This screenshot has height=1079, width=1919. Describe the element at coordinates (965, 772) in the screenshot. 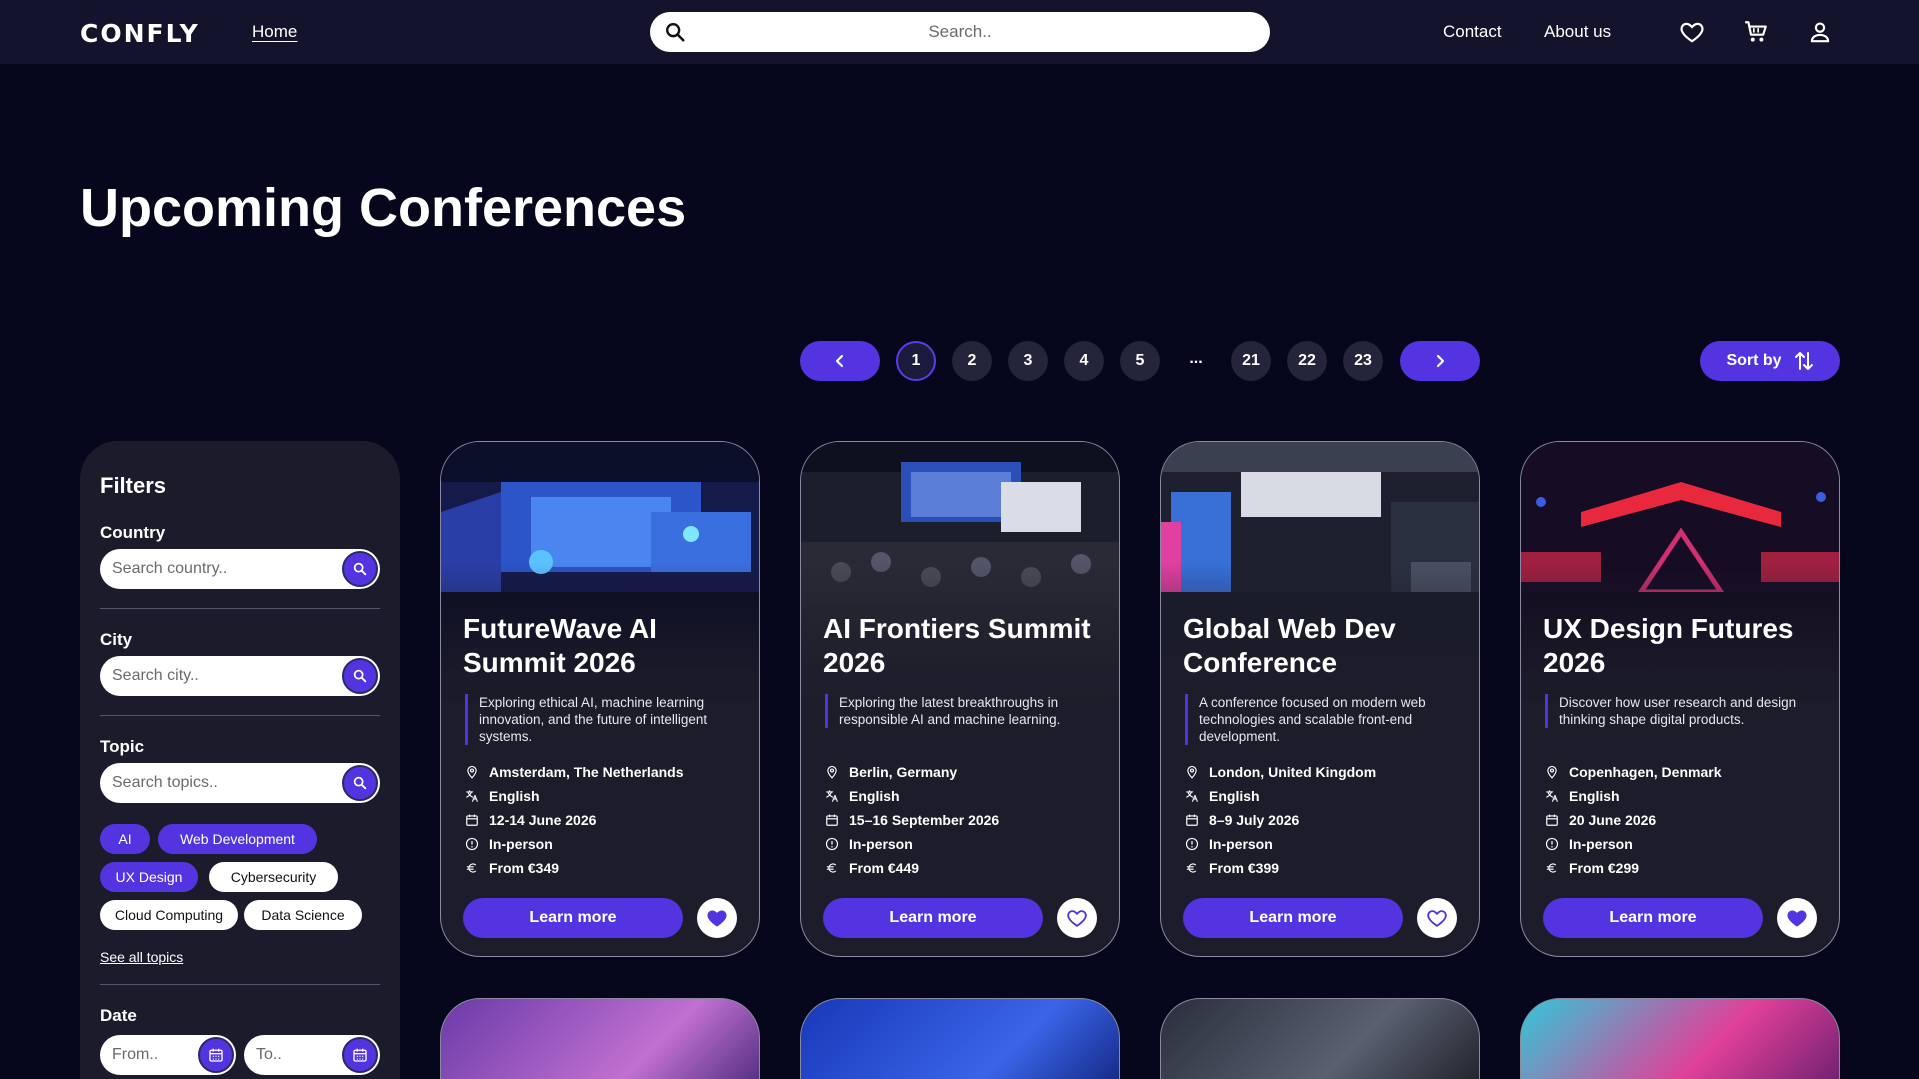

I see `card-location: Berlin, Germany` at that location.